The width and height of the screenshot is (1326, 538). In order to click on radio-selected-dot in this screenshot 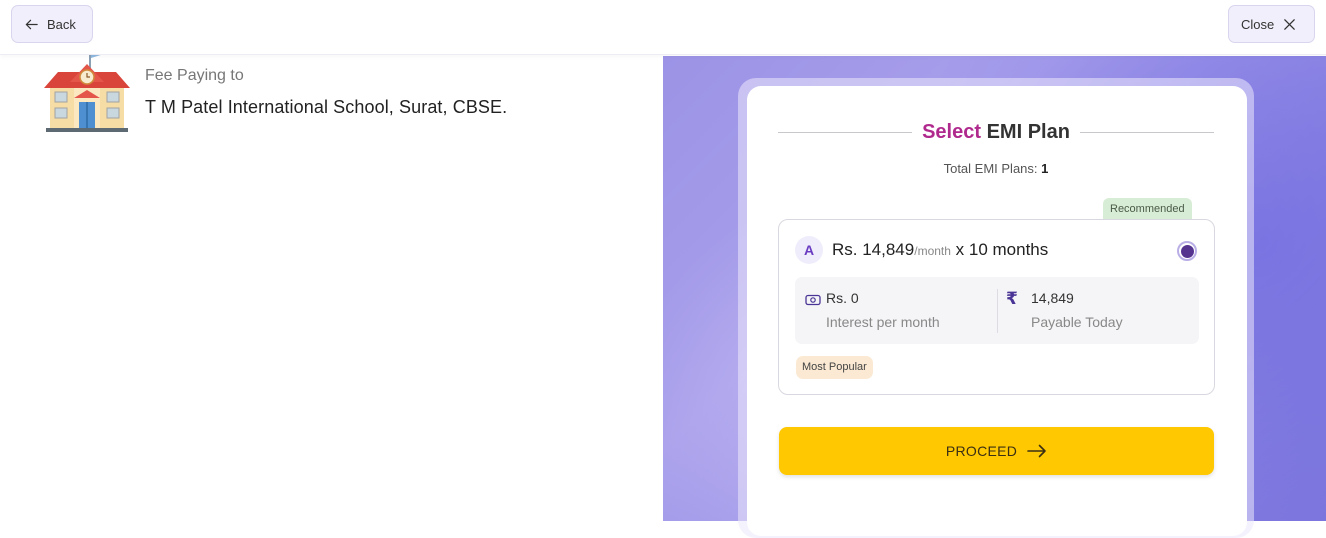, I will do `click(1187, 251)`.